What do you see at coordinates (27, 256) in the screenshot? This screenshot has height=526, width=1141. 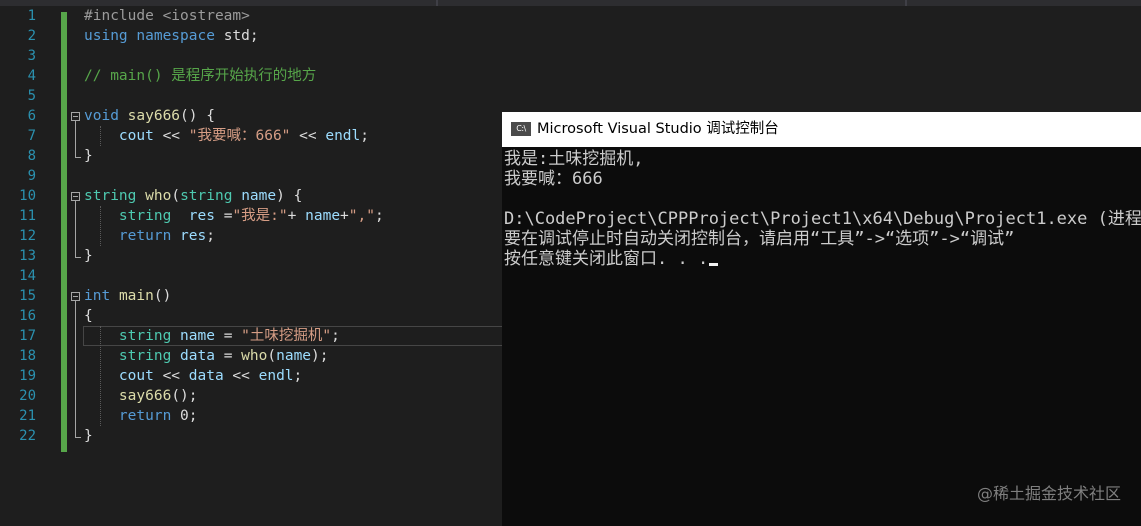 I see `line-number: 13` at bounding box center [27, 256].